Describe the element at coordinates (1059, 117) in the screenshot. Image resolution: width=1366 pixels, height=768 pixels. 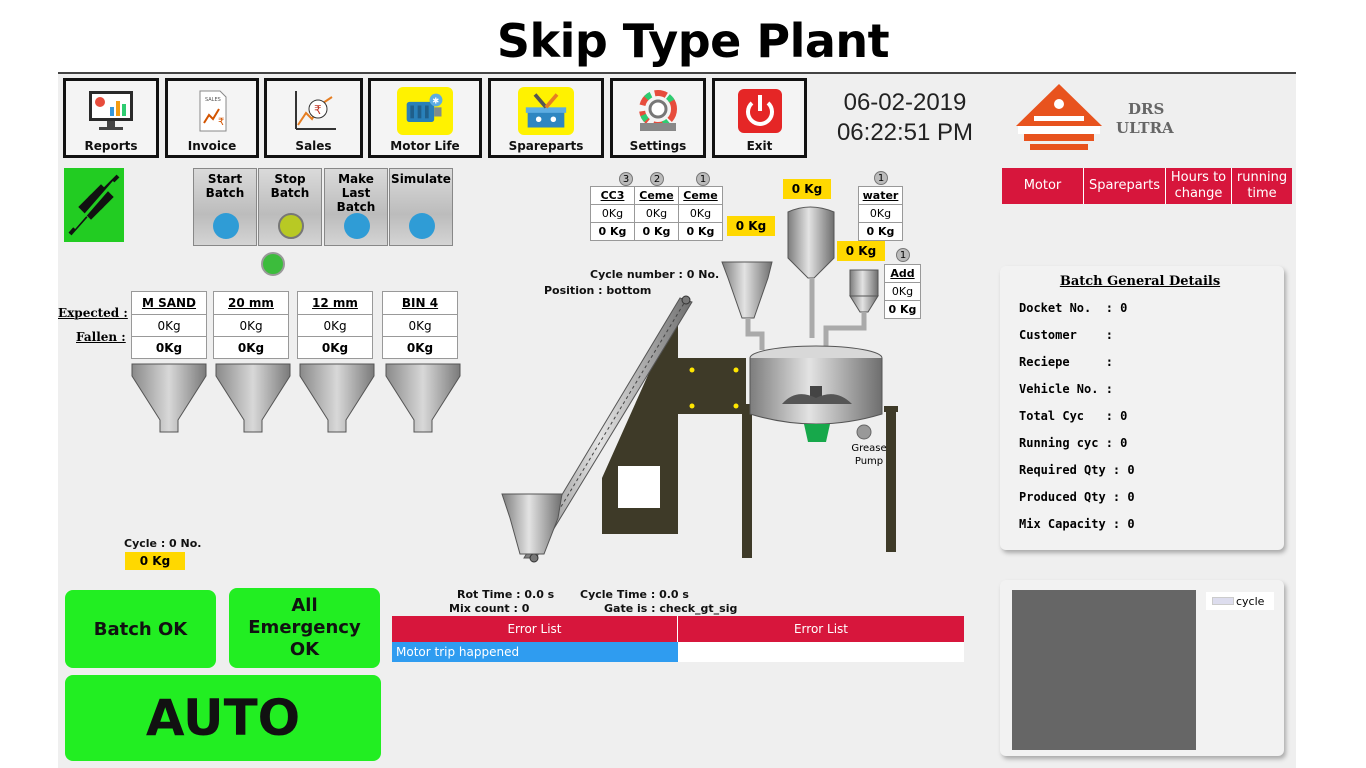
I see `brand-logo-icon` at that location.